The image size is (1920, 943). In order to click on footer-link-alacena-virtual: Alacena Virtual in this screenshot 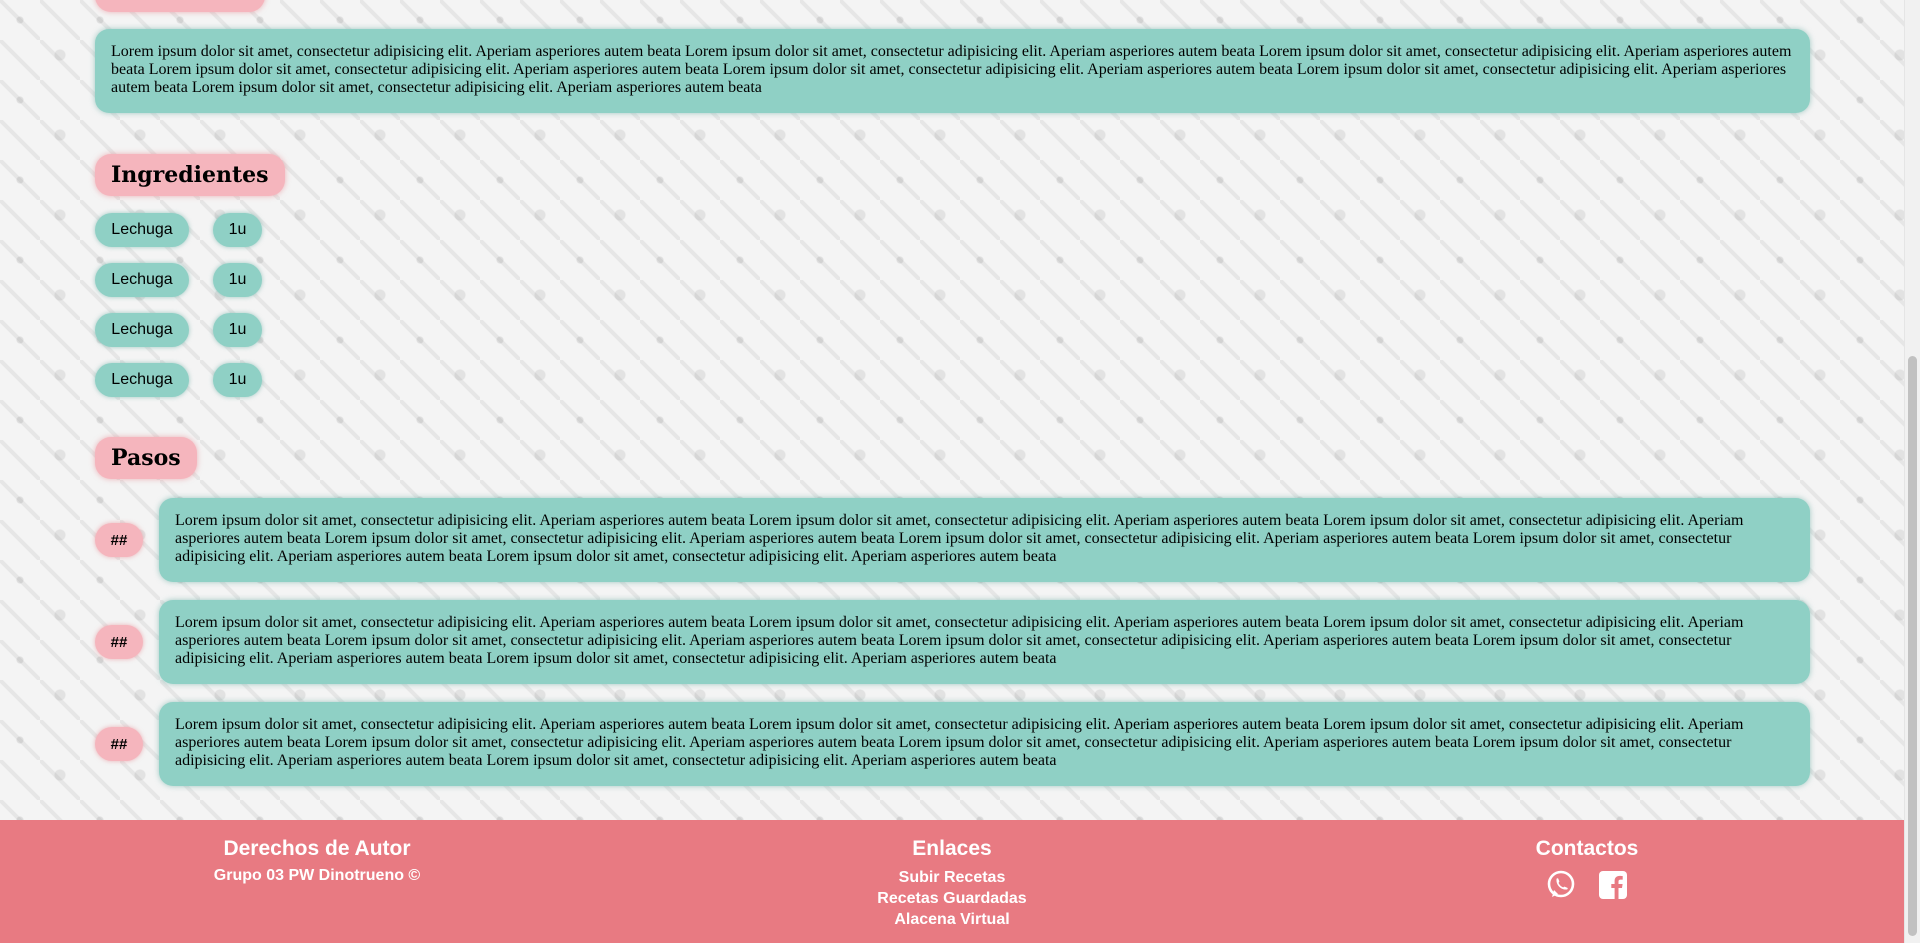, I will do `click(952, 919)`.